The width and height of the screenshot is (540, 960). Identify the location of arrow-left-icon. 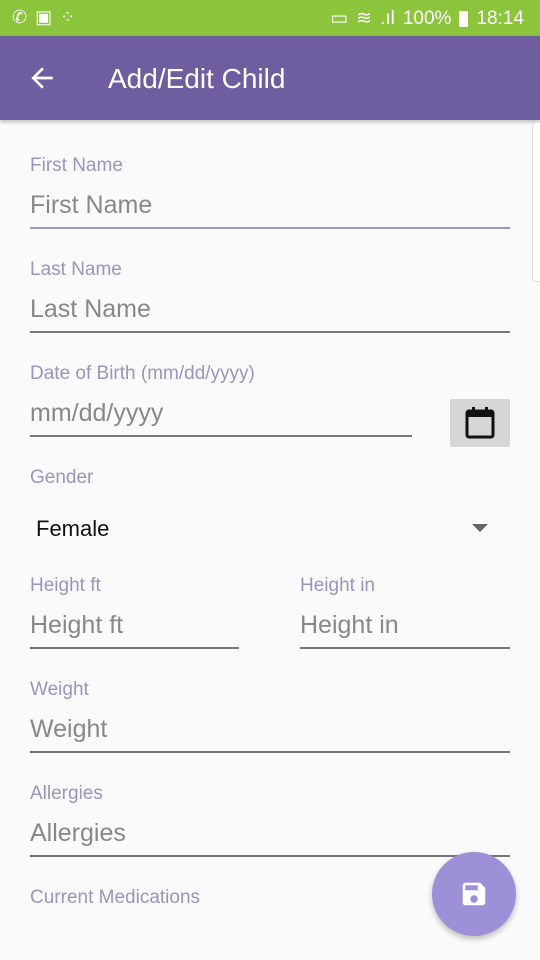
(42, 78).